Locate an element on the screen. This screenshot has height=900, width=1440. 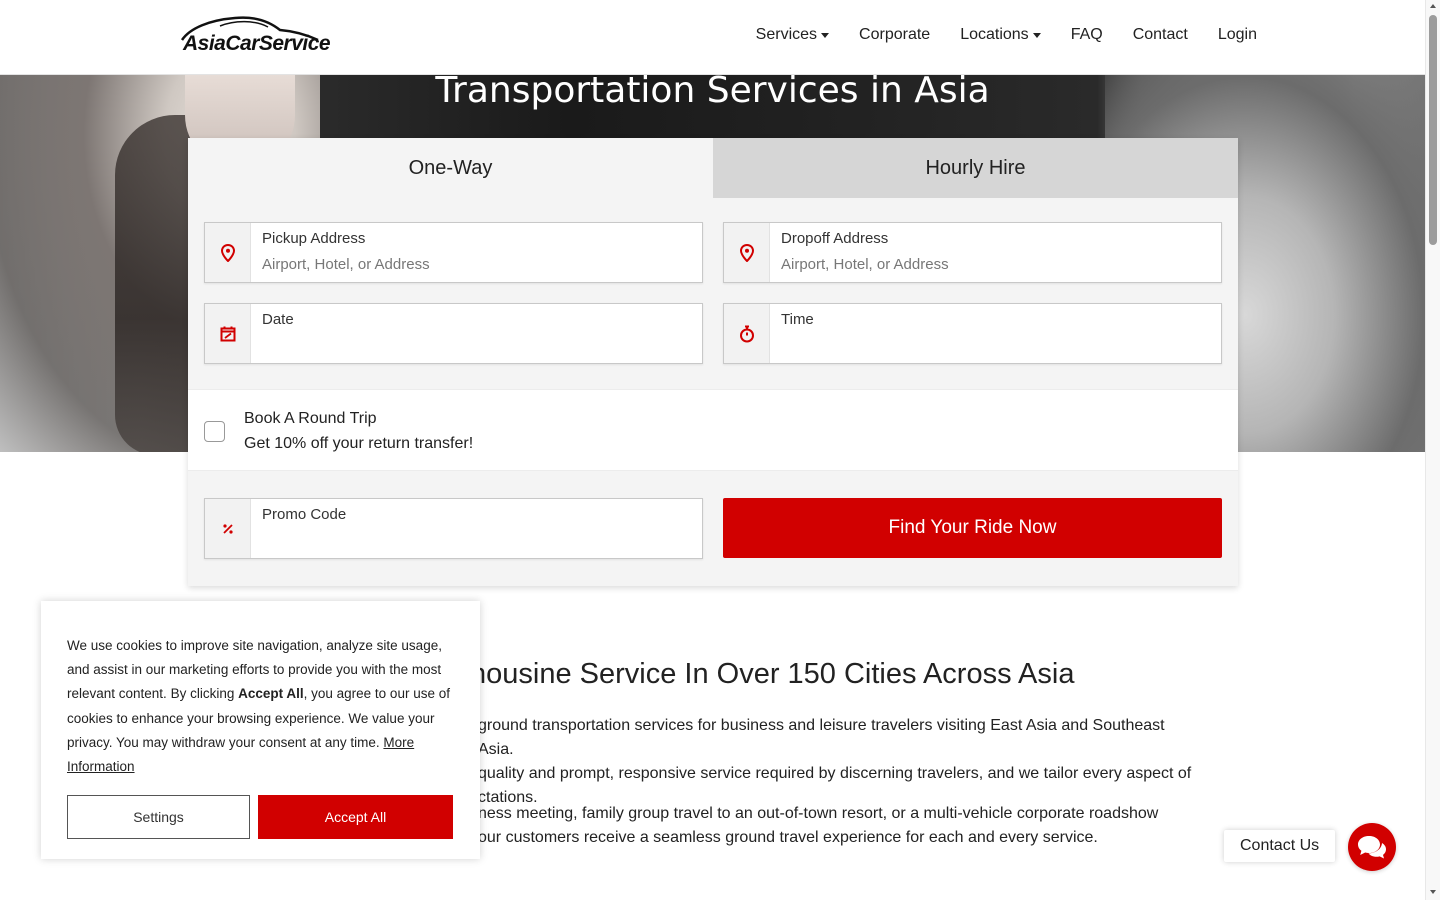
date-input is located at coordinates (472, 345).